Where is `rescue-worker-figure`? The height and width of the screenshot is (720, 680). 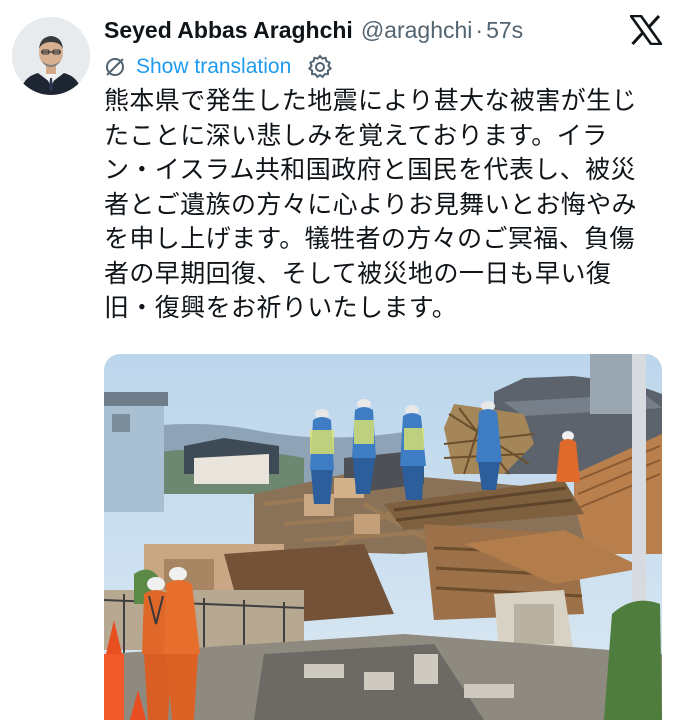
rescue-worker-figure is located at coordinates (322, 456).